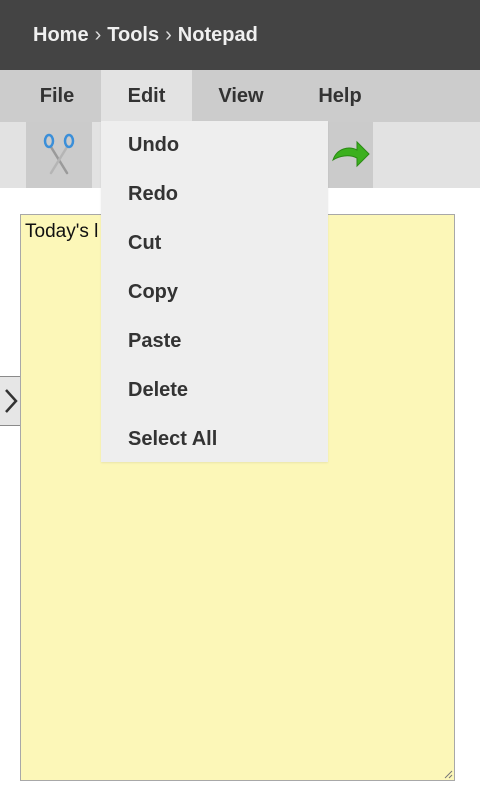 This screenshot has width=480, height=800. I want to click on resize-grip-icon, so click(448, 774).